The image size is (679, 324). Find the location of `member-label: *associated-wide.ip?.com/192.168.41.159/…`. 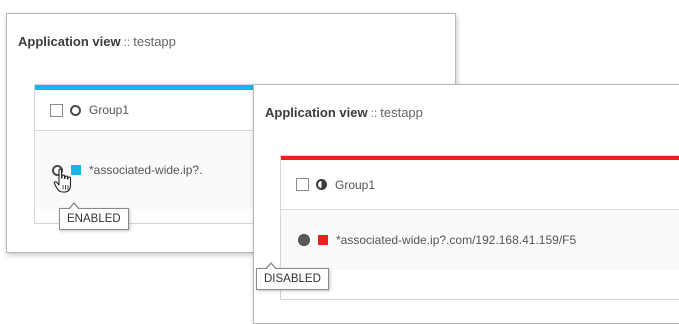

member-label: *associated-wide.ip?.com/192.168.41.159/… is located at coordinates (456, 240).